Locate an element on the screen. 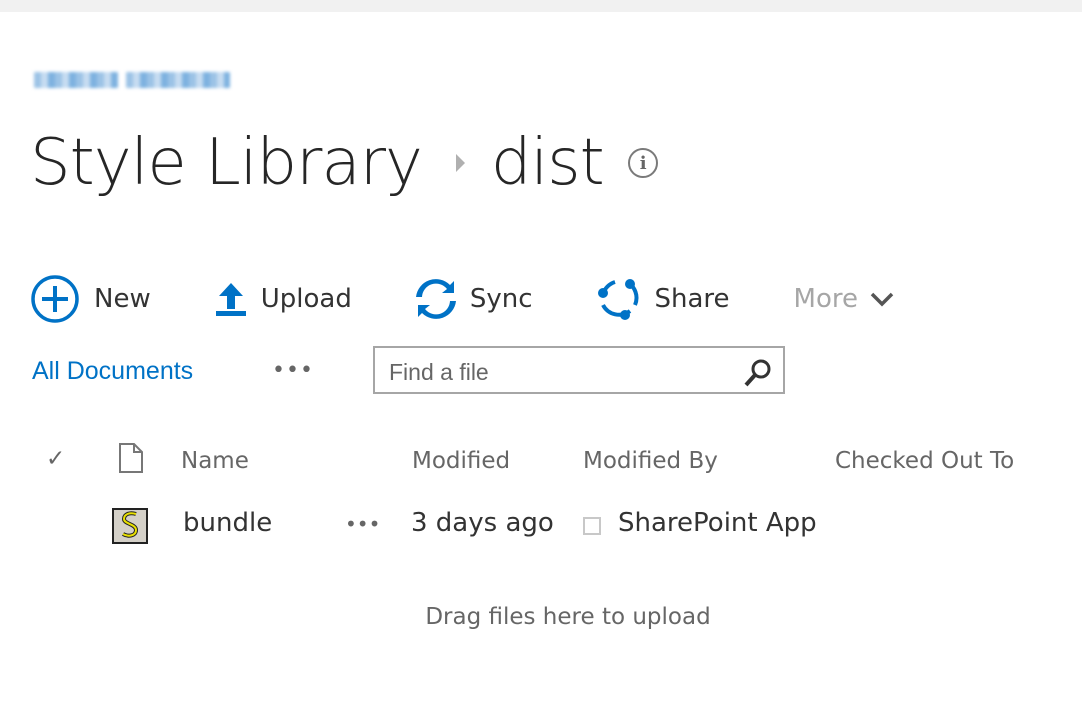  share-button: Share is located at coordinates (663, 299).